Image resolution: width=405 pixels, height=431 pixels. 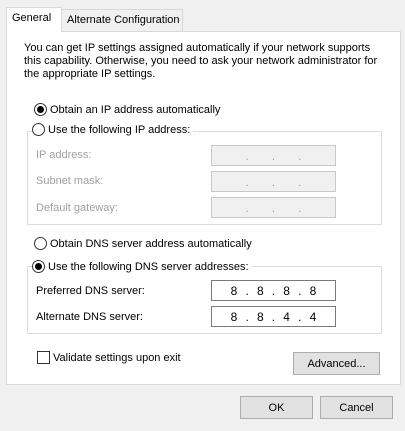 What do you see at coordinates (38, 129) in the screenshot?
I see `use-following-ip-radio` at bounding box center [38, 129].